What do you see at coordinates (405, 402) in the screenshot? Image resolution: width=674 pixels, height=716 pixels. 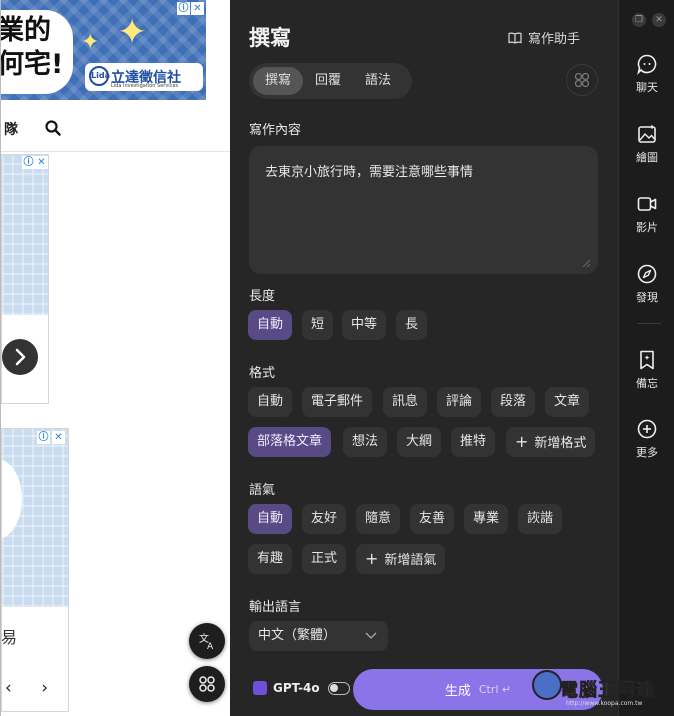 I see `format-option-message: 訊息` at bounding box center [405, 402].